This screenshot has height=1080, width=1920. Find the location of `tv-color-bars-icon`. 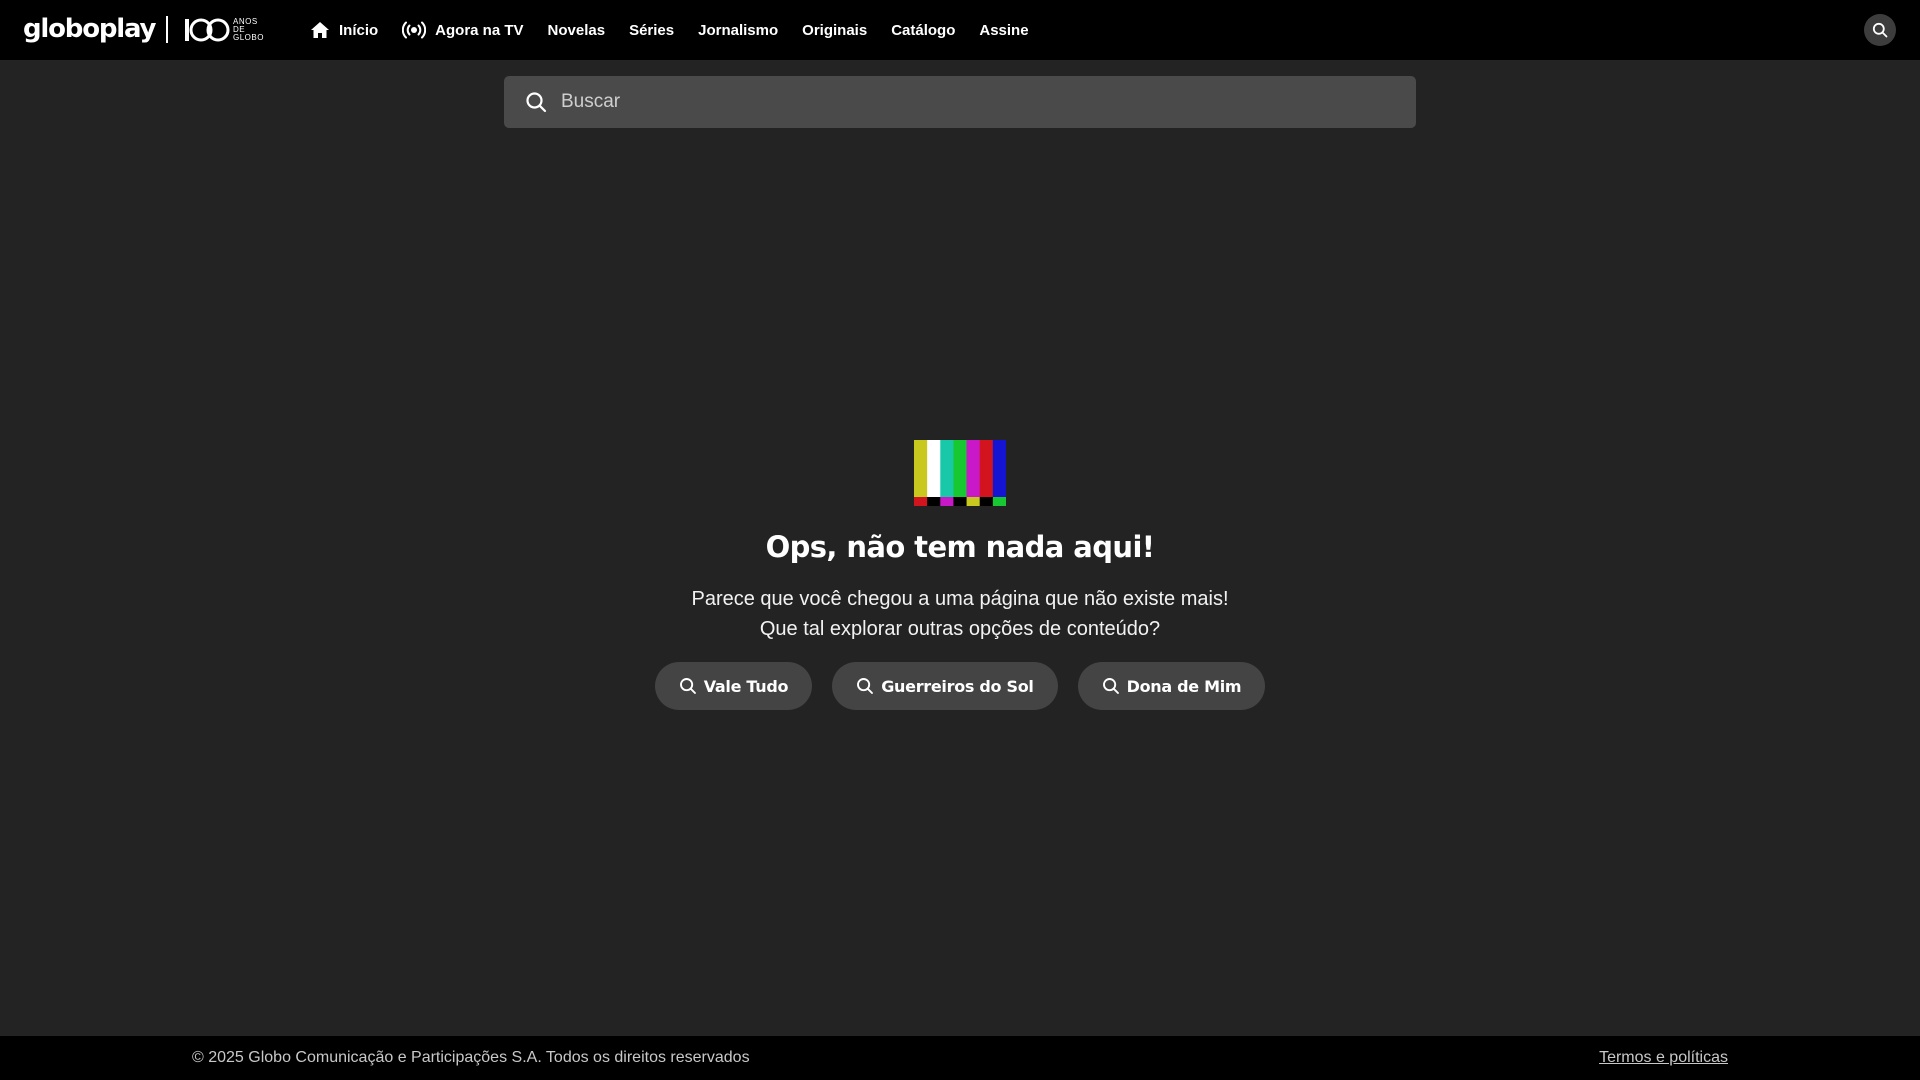

tv-color-bars-icon is located at coordinates (960, 473).